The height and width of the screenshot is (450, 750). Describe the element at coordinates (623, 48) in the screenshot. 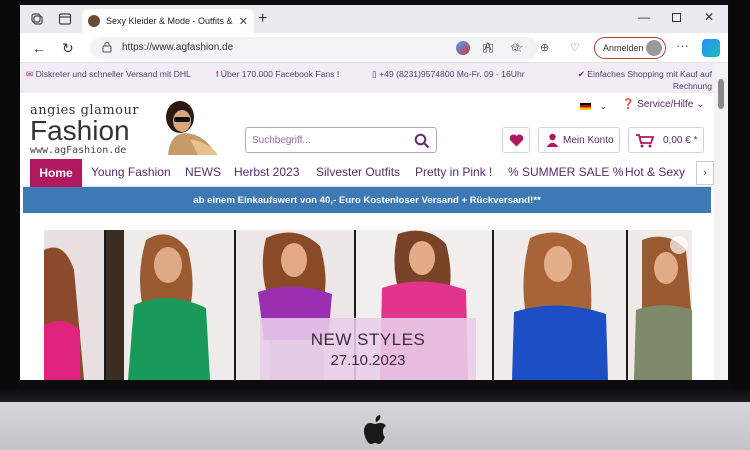

I see `sign-in-label: Anmelden` at that location.